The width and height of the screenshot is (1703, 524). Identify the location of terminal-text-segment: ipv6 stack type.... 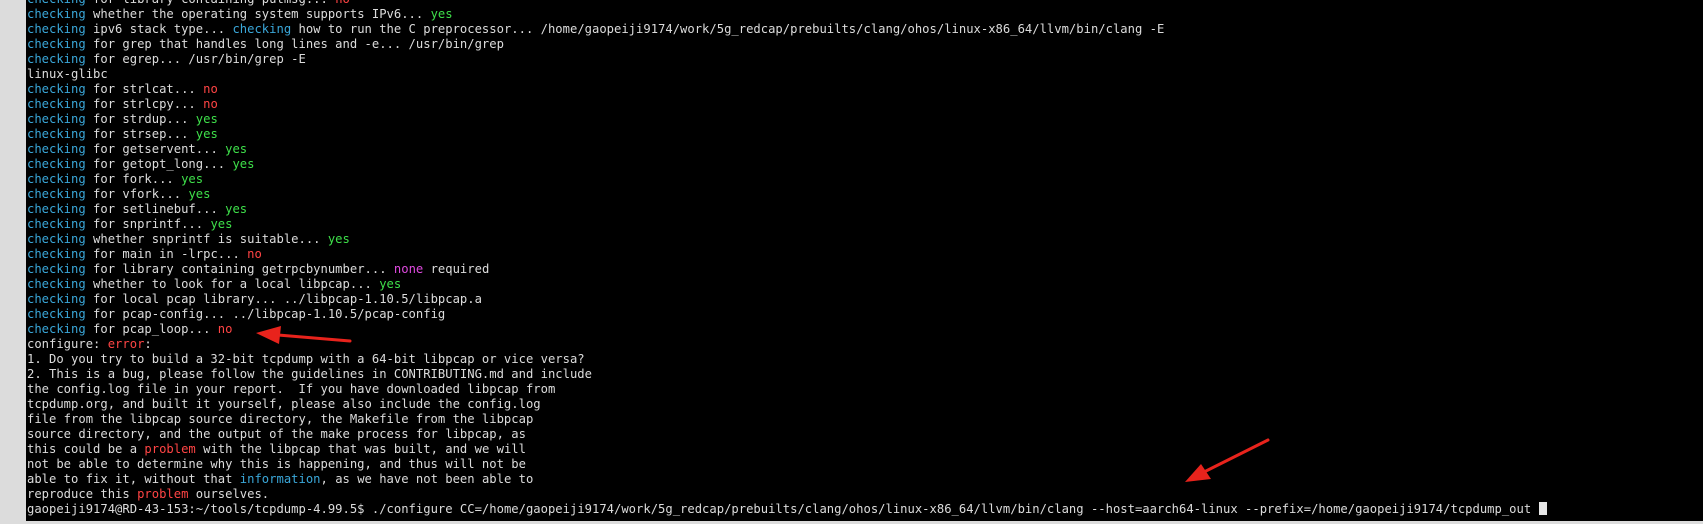
(159, 29).